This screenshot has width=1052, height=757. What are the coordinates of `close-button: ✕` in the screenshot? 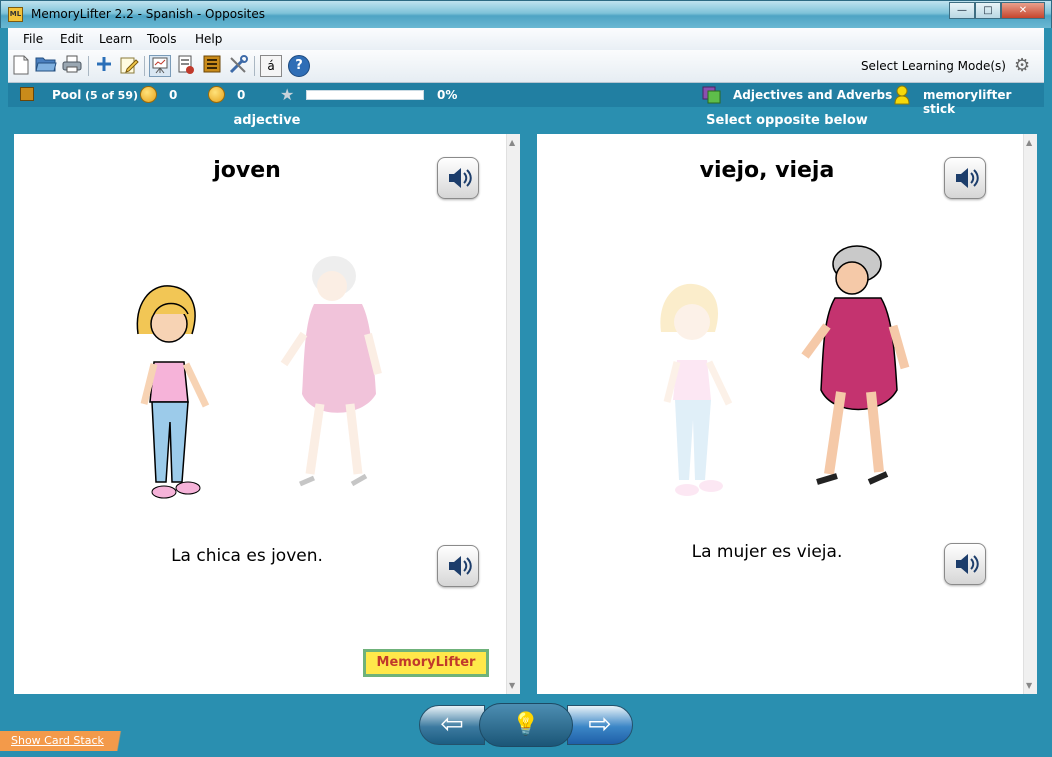 It's located at (1023, 10).